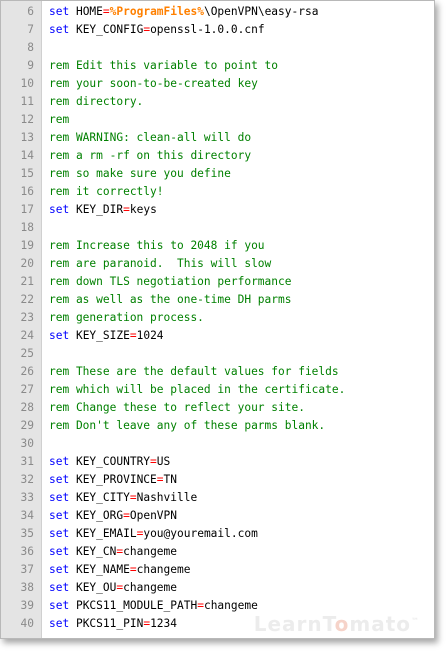 The image size is (446, 651). Describe the element at coordinates (119, 570) in the screenshot. I see `code-text: set KEY_NAME=changeme` at that location.